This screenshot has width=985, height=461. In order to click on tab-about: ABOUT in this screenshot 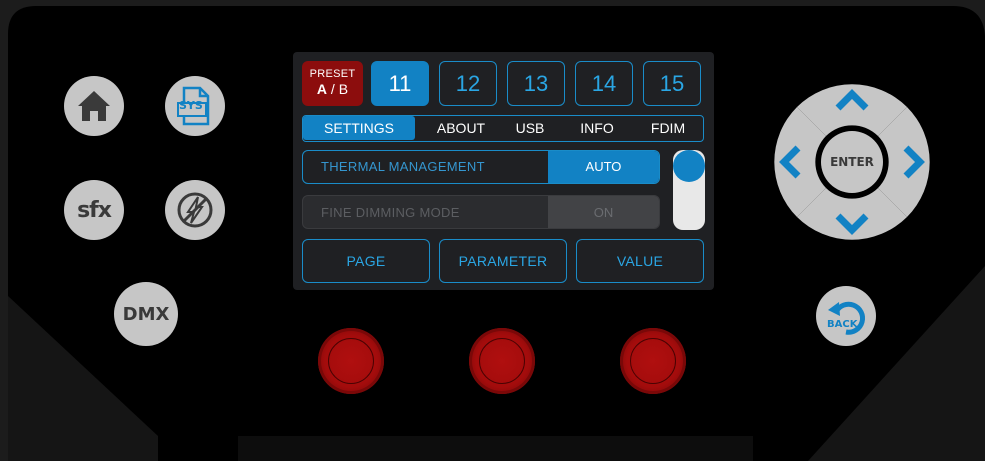, I will do `click(461, 128)`.